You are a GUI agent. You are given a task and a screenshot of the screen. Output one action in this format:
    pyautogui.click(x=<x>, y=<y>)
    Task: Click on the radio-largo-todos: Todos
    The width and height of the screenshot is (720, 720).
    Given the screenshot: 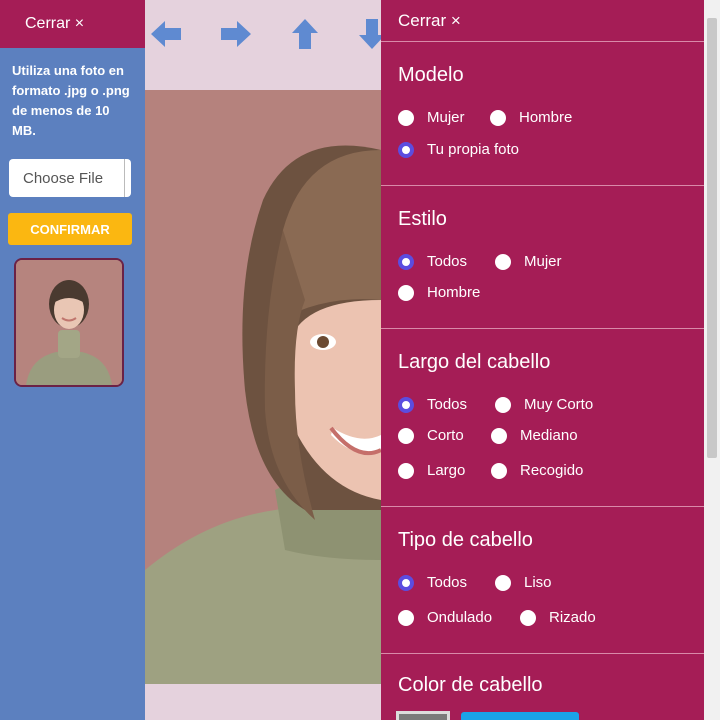 What is the action you would take?
    pyautogui.click(x=432, y=404)
    